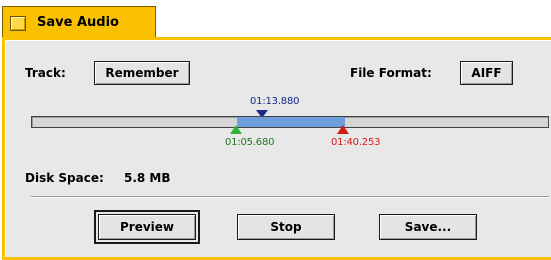 The image size is (551, 260). Describe the element at coordinates (286, 227) in the screenshot. I see `stop-button: Stop` at that location.